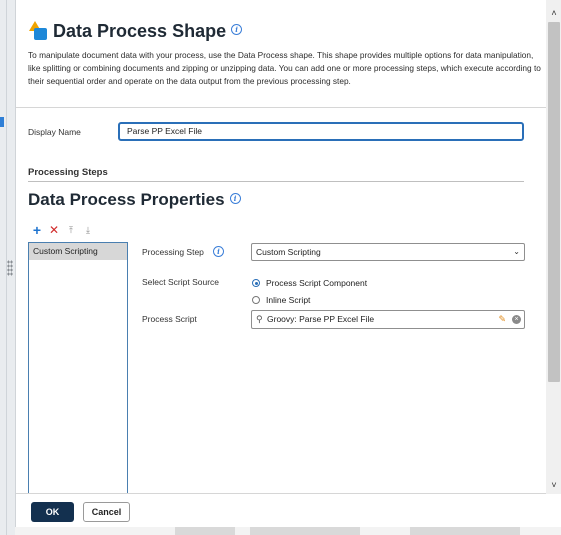  Describe the element at coordinates (52, 512) in the screenshot. I see `ok-button: OK` at that location.